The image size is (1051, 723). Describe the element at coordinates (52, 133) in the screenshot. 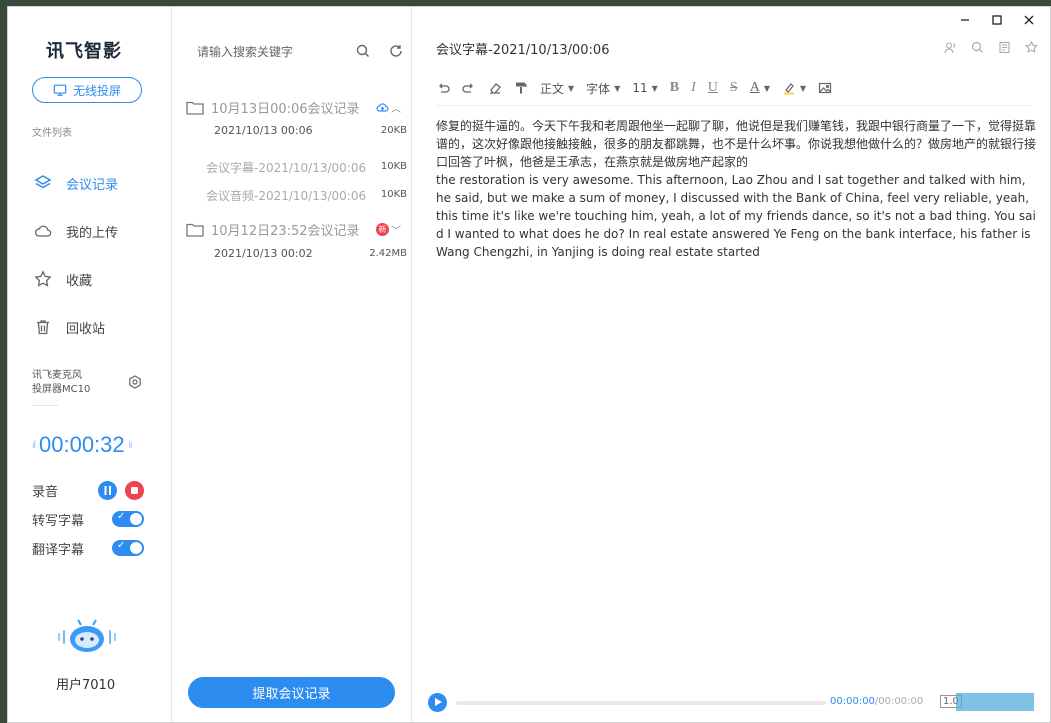

I see `file-list-label: 文件列表` at that location.